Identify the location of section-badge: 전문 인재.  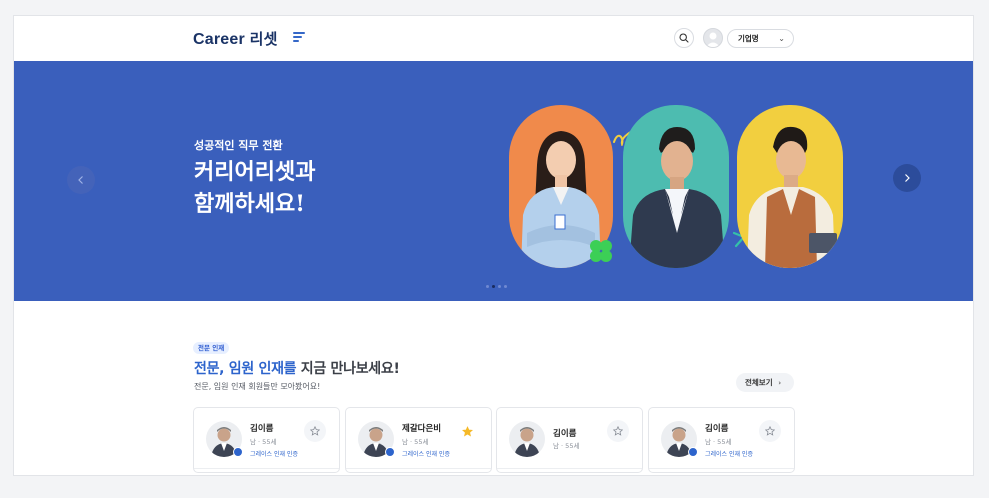
(211, 348).